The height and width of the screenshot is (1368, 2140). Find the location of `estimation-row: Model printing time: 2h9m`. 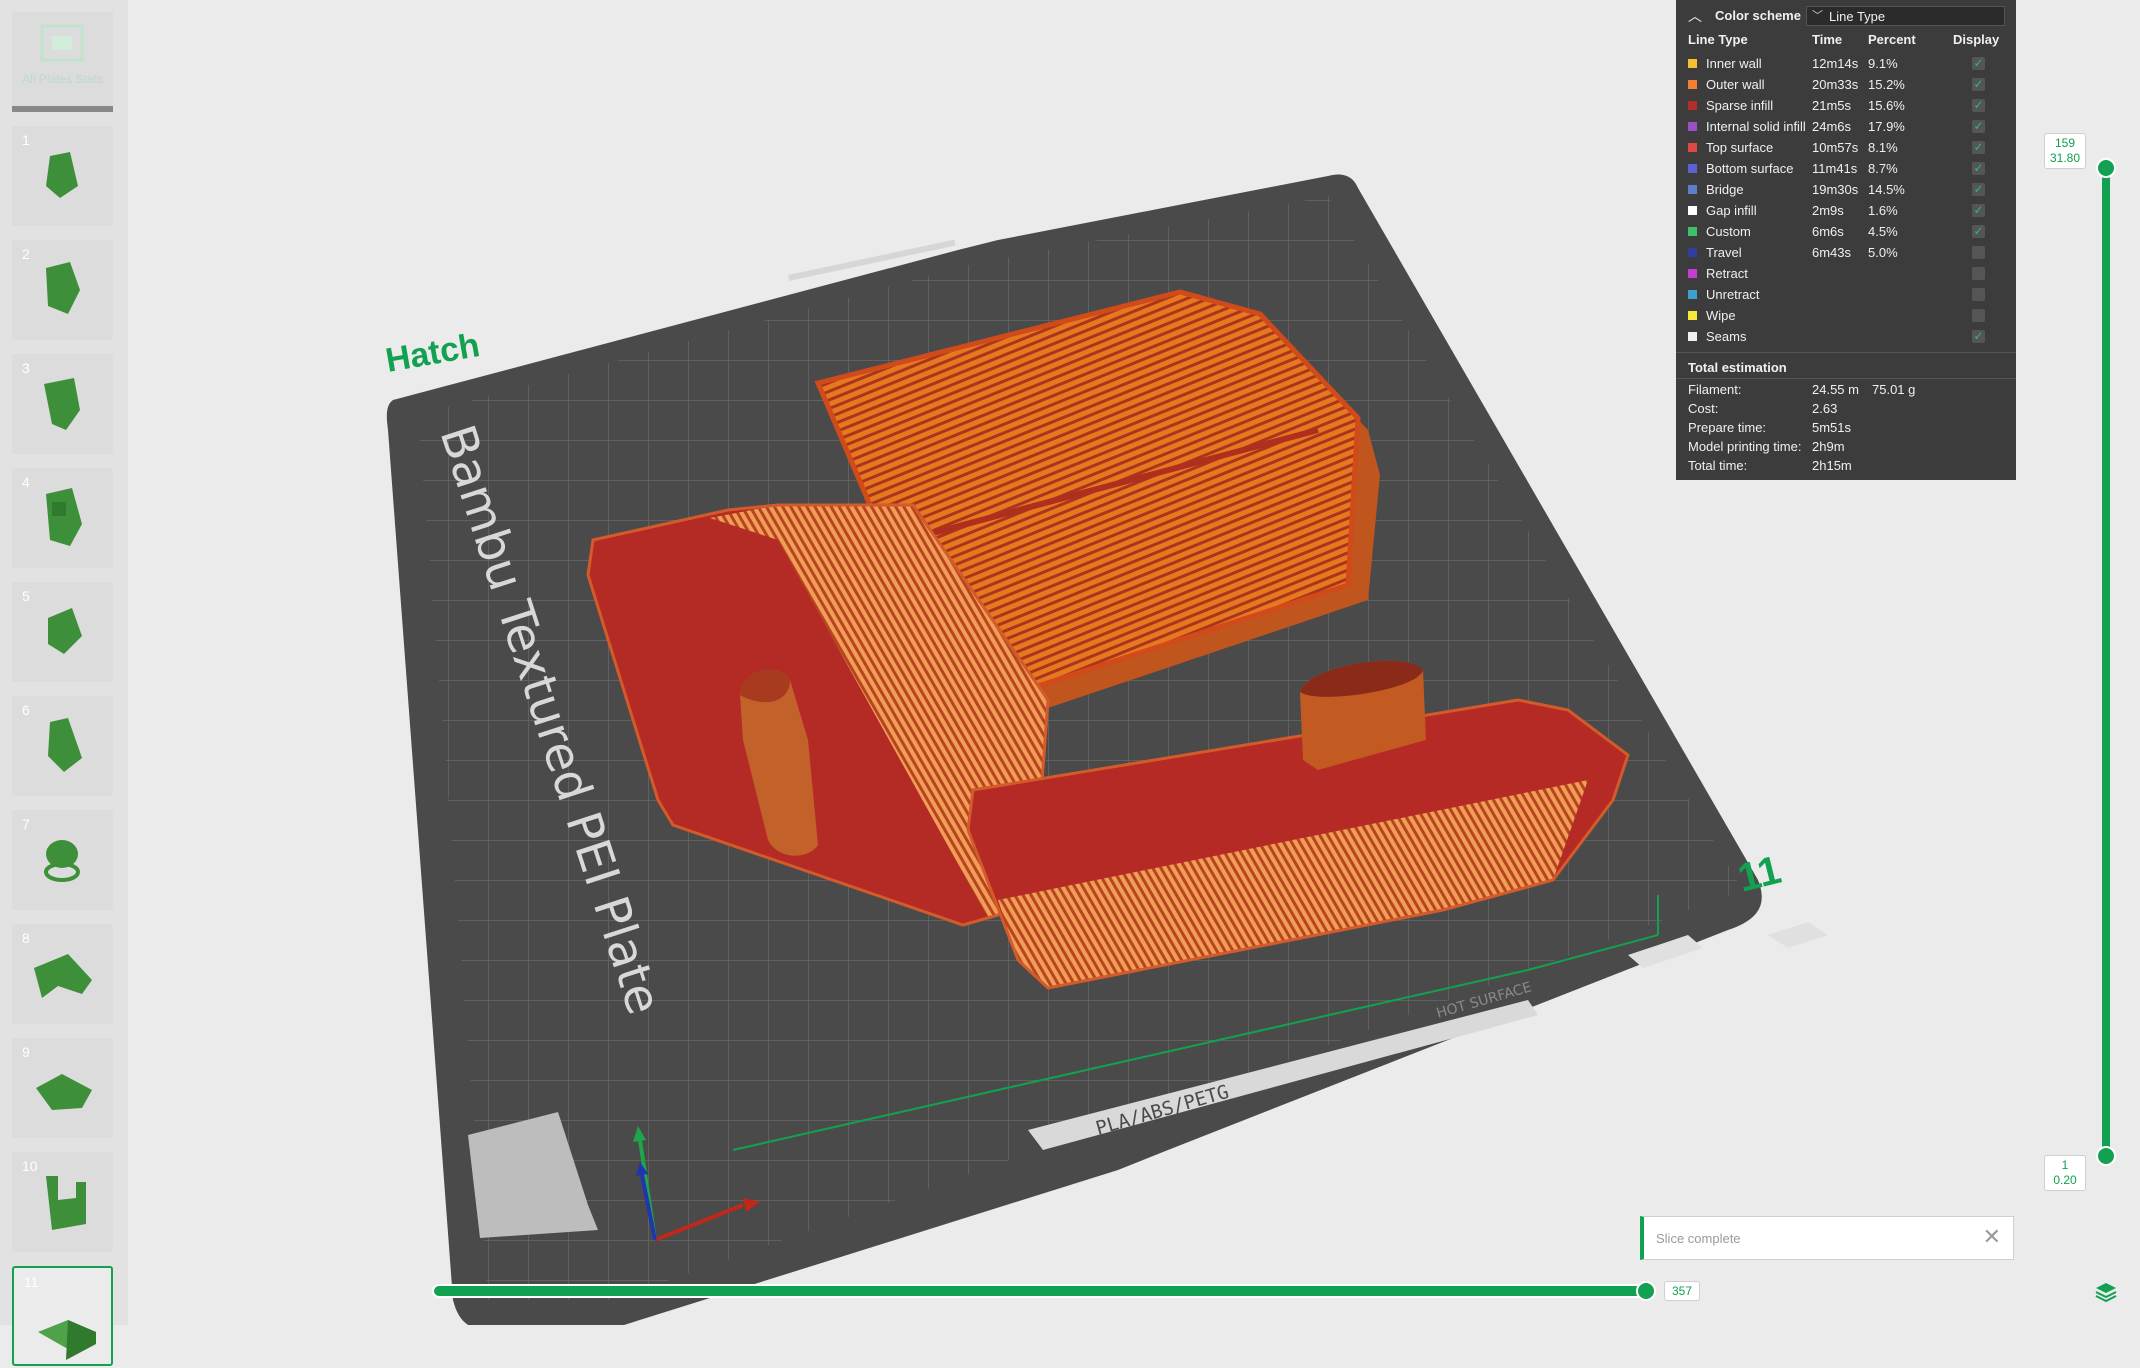

estimation-row: Model printing time: 2h9m is located at coordinates (1846, 448).